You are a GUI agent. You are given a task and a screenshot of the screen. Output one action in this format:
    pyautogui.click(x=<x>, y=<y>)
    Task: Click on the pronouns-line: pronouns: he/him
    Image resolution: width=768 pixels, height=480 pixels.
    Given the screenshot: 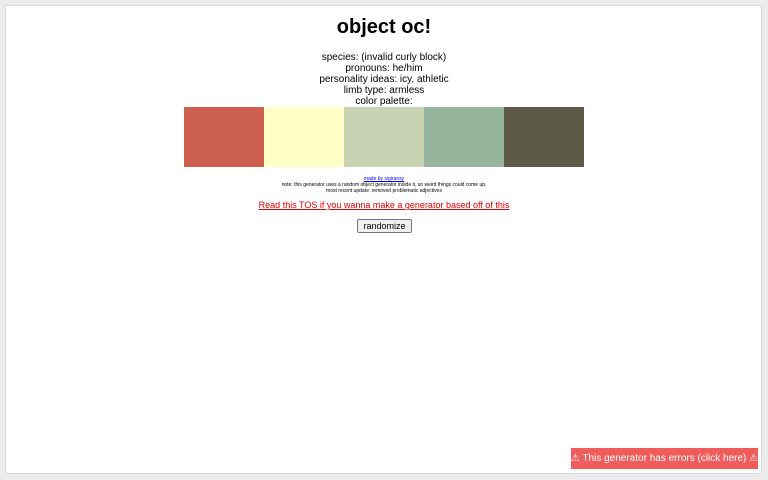 What is the action you would take?
    pyautogui.click(x=384, y=68)
    